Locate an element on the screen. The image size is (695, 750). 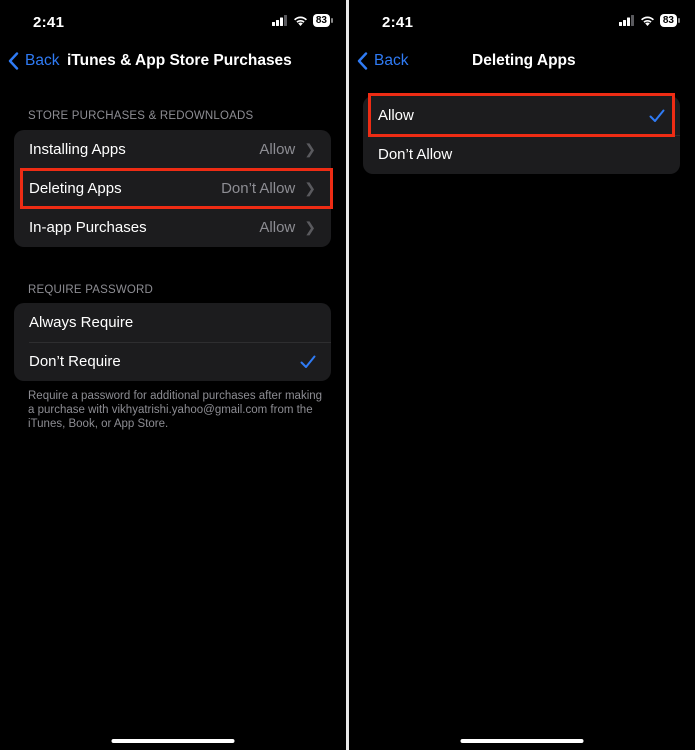
row-label: Installing Apps is located at coordinates (77, 149).